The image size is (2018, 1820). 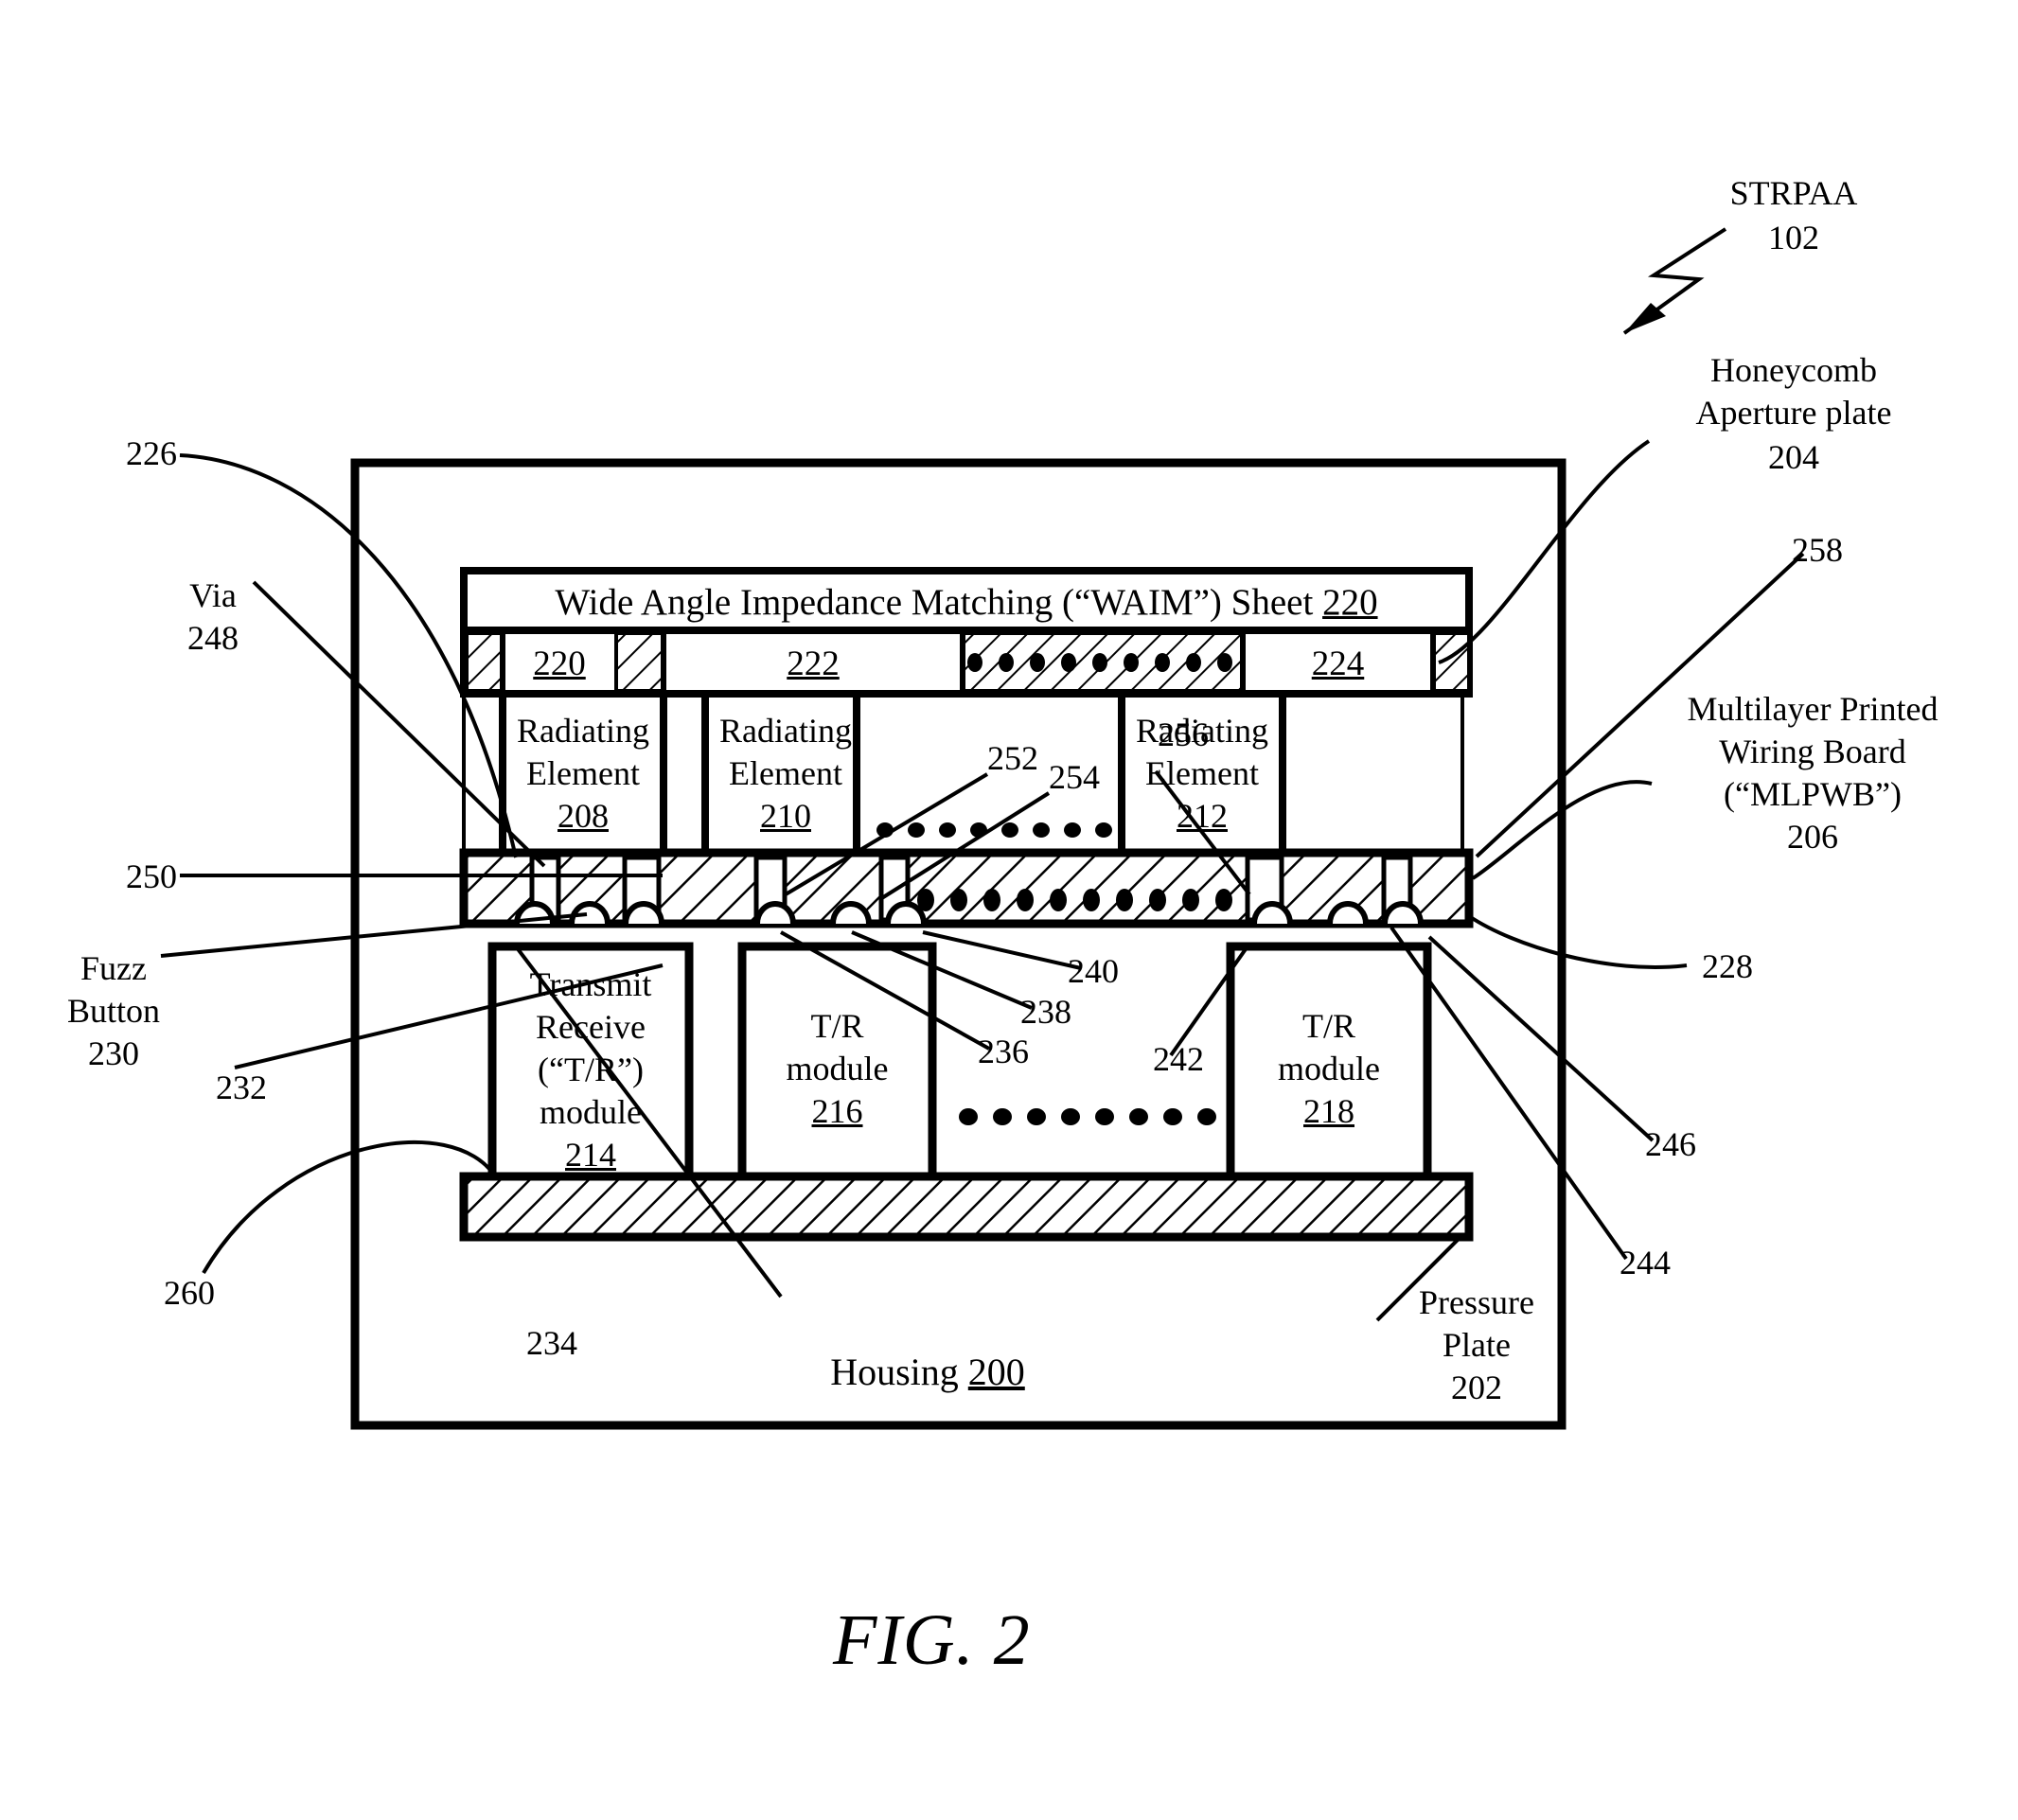 I want to click on waim-sheet-number: 220, so click(x=1350, y=602).